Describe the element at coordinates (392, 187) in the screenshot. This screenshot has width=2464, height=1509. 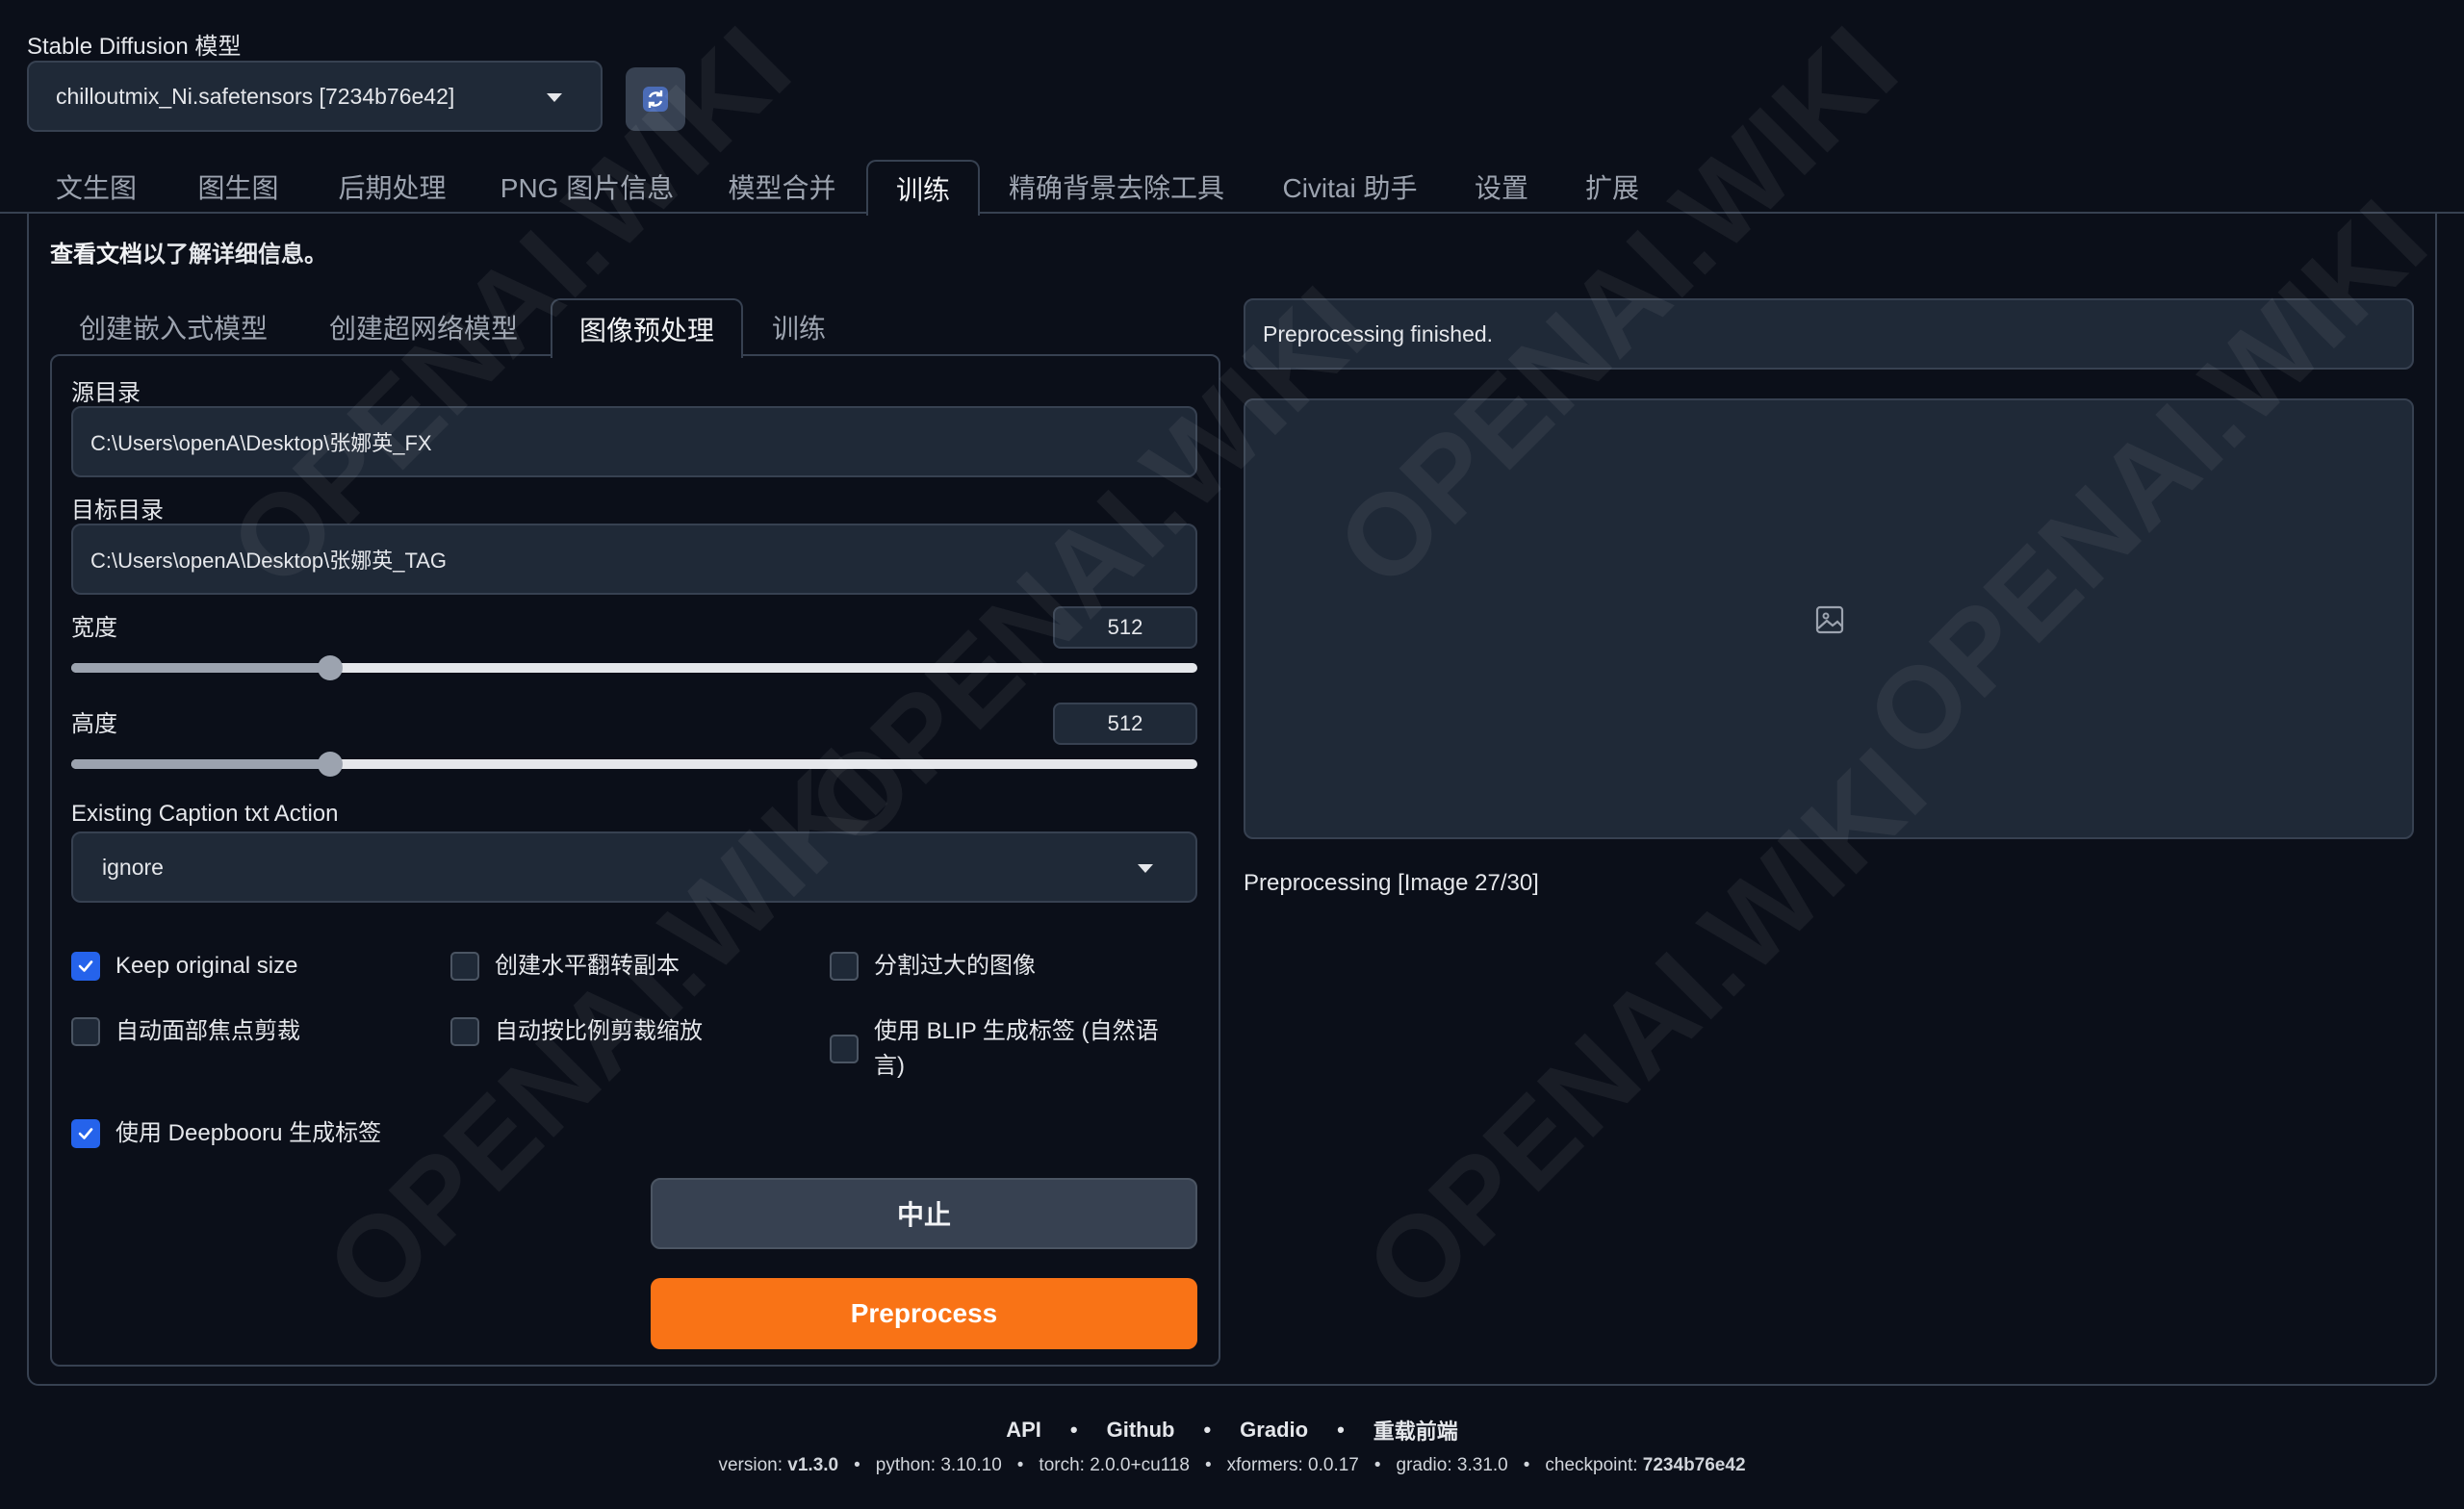
I see `tab-extras: 后期处理` at that location.